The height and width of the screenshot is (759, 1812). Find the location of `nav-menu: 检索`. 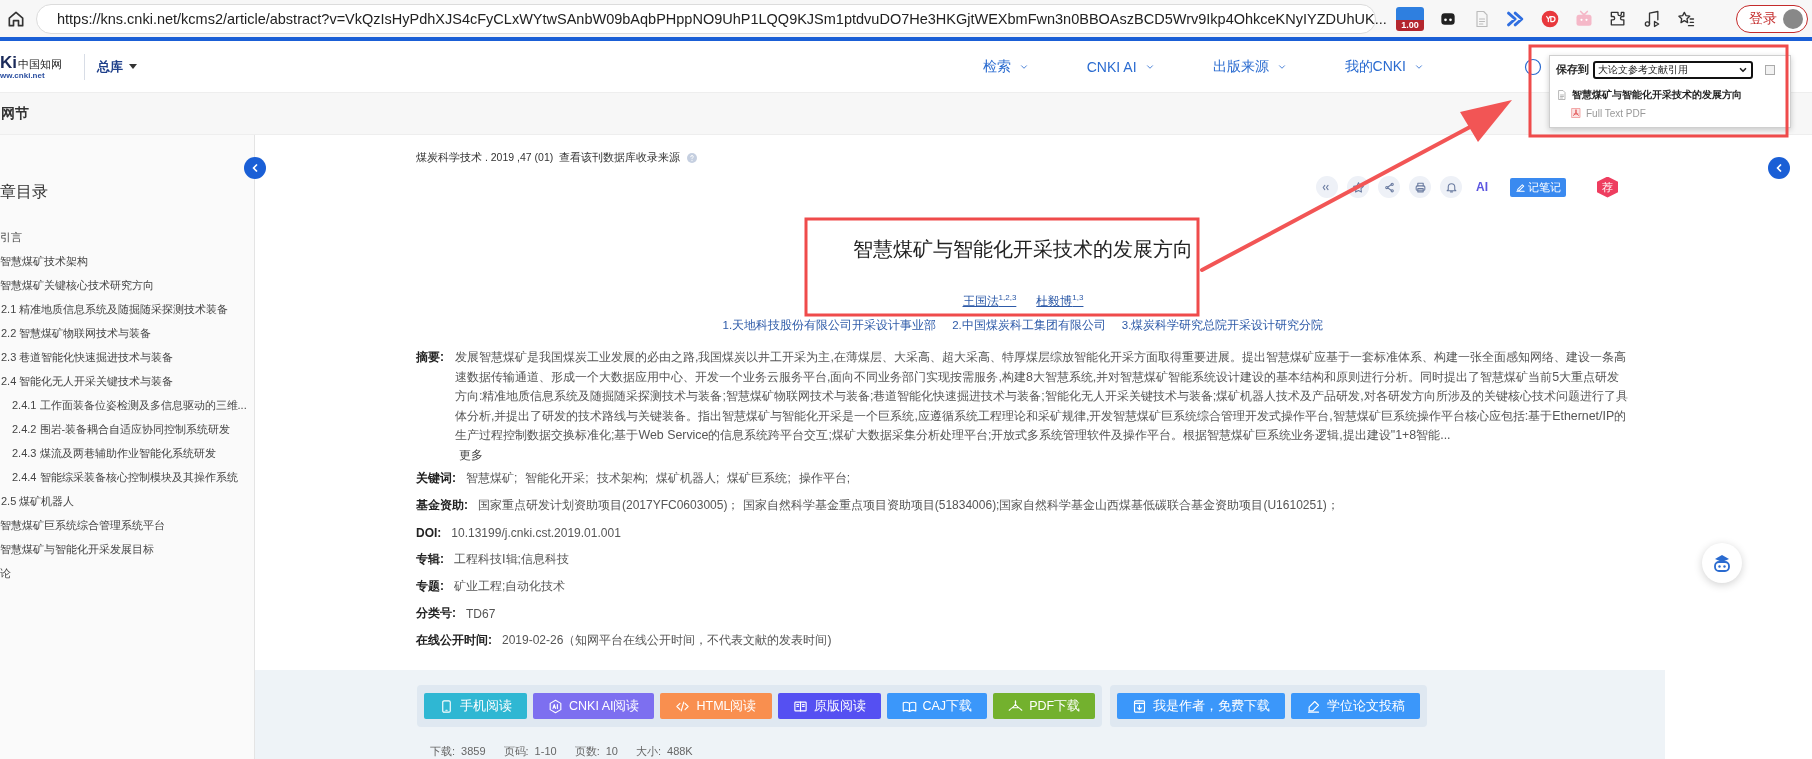

nav-menu: 检索 is located at coordinates (1005, 66).